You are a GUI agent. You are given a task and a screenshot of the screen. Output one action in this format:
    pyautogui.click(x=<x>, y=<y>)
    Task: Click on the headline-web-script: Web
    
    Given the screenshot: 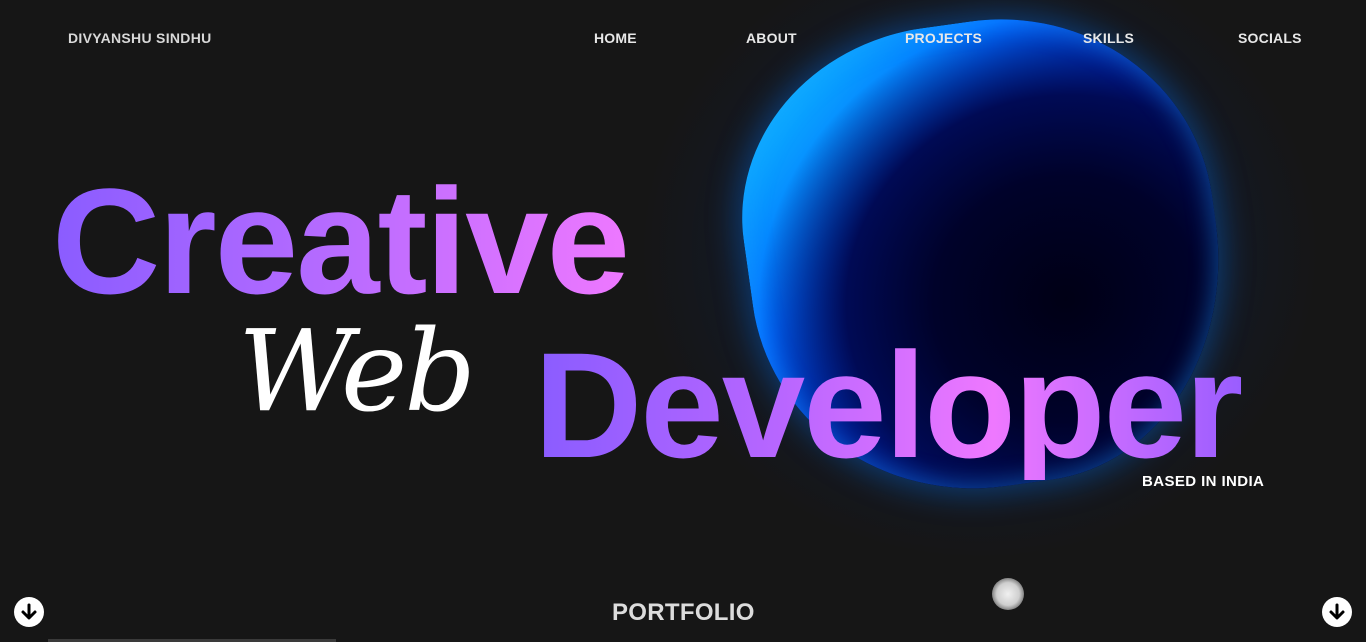 What is the action you would take?
    pyautogui.click(x=357, y=372)
    